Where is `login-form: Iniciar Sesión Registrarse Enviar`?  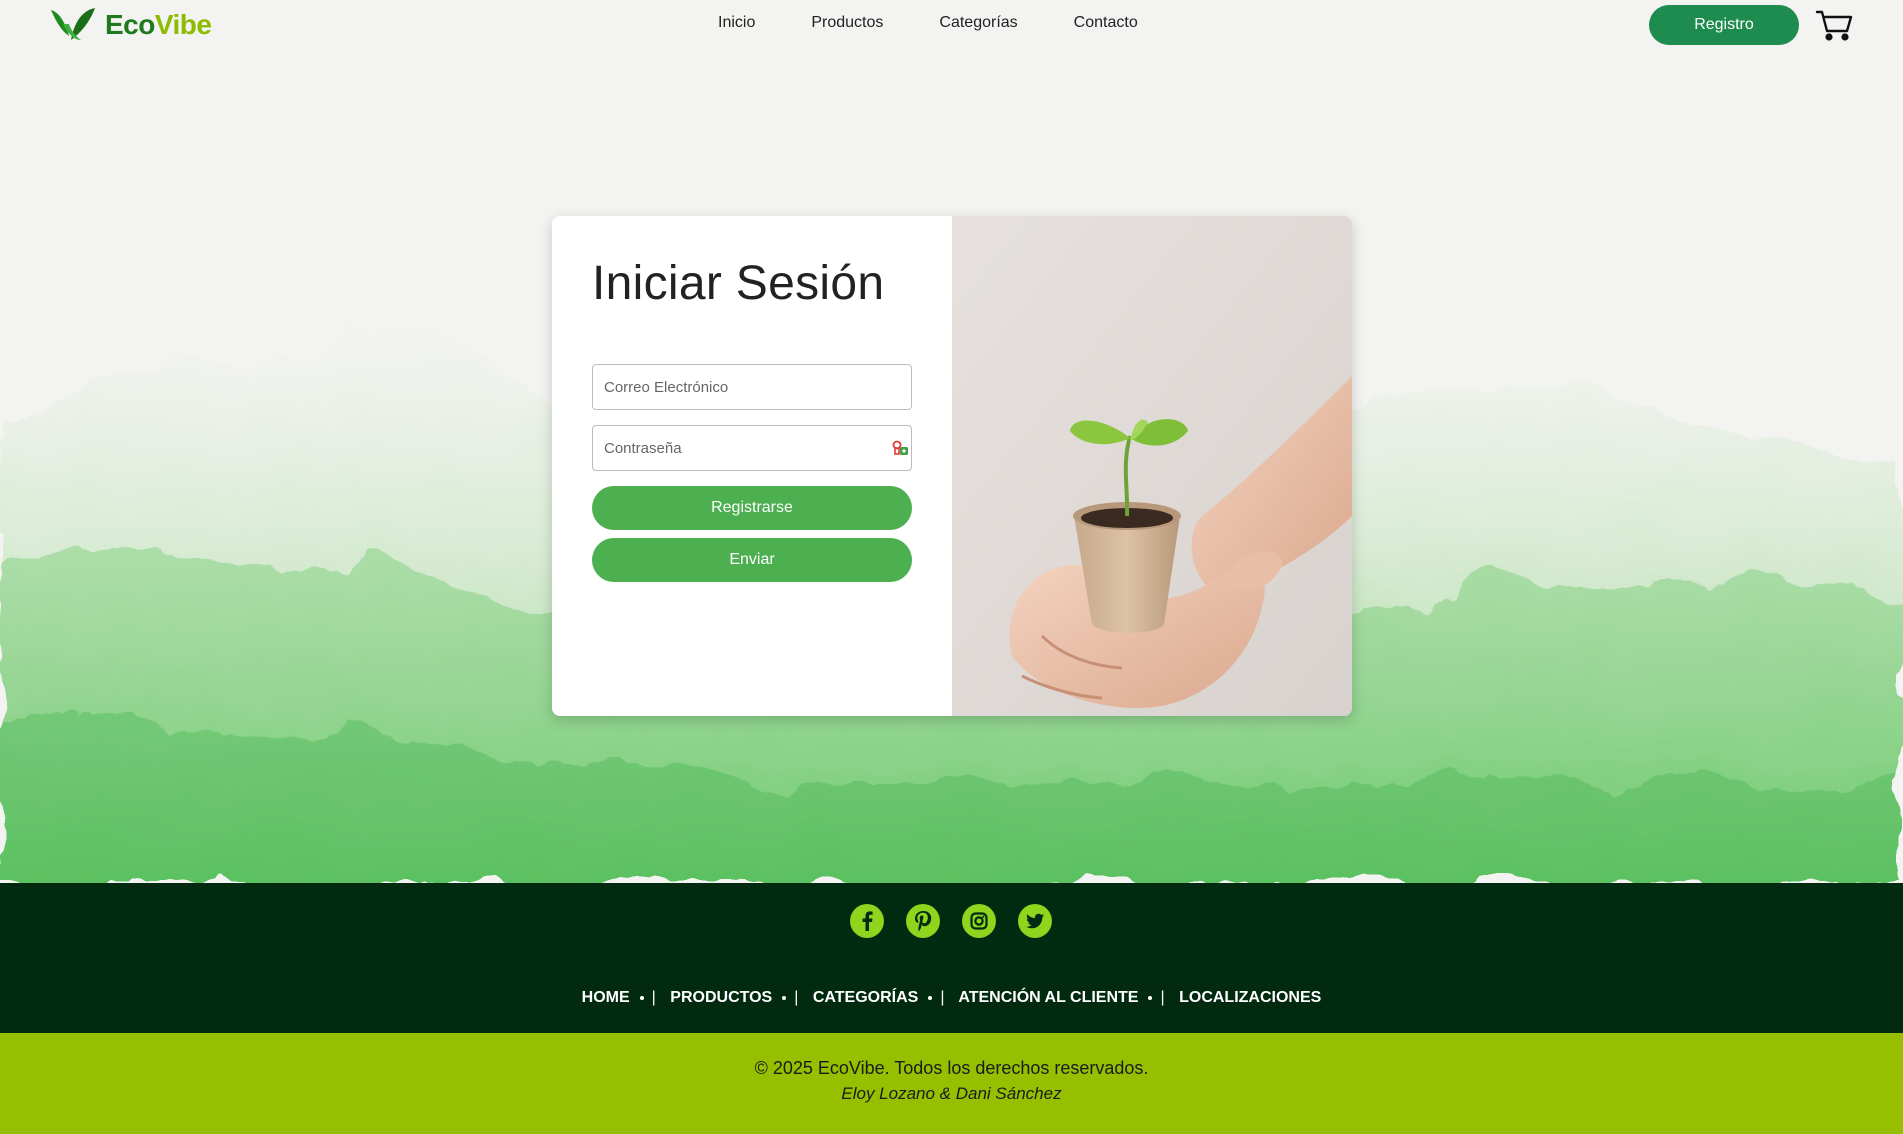
login-form: Iniciar Sesión Registrarse Enviar is located at coordinates (752, 466).